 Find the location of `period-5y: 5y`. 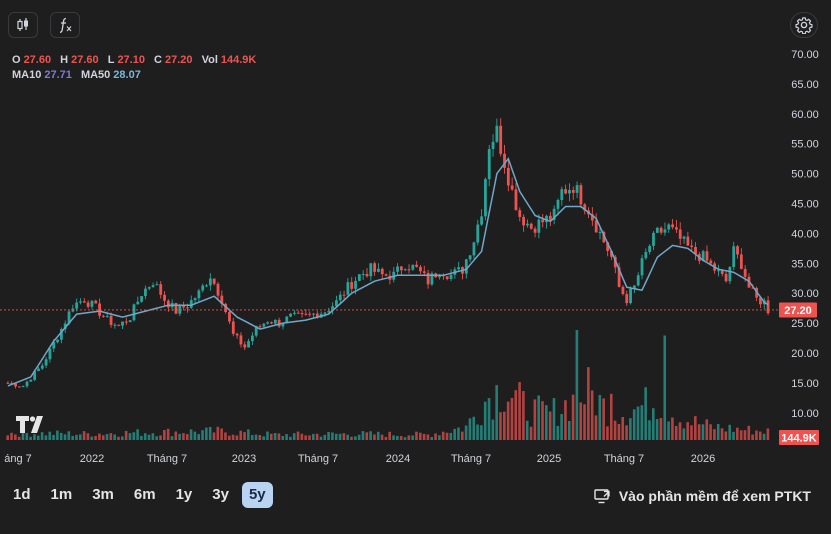

period-5y: 5y is located at coordinates (257, 495).